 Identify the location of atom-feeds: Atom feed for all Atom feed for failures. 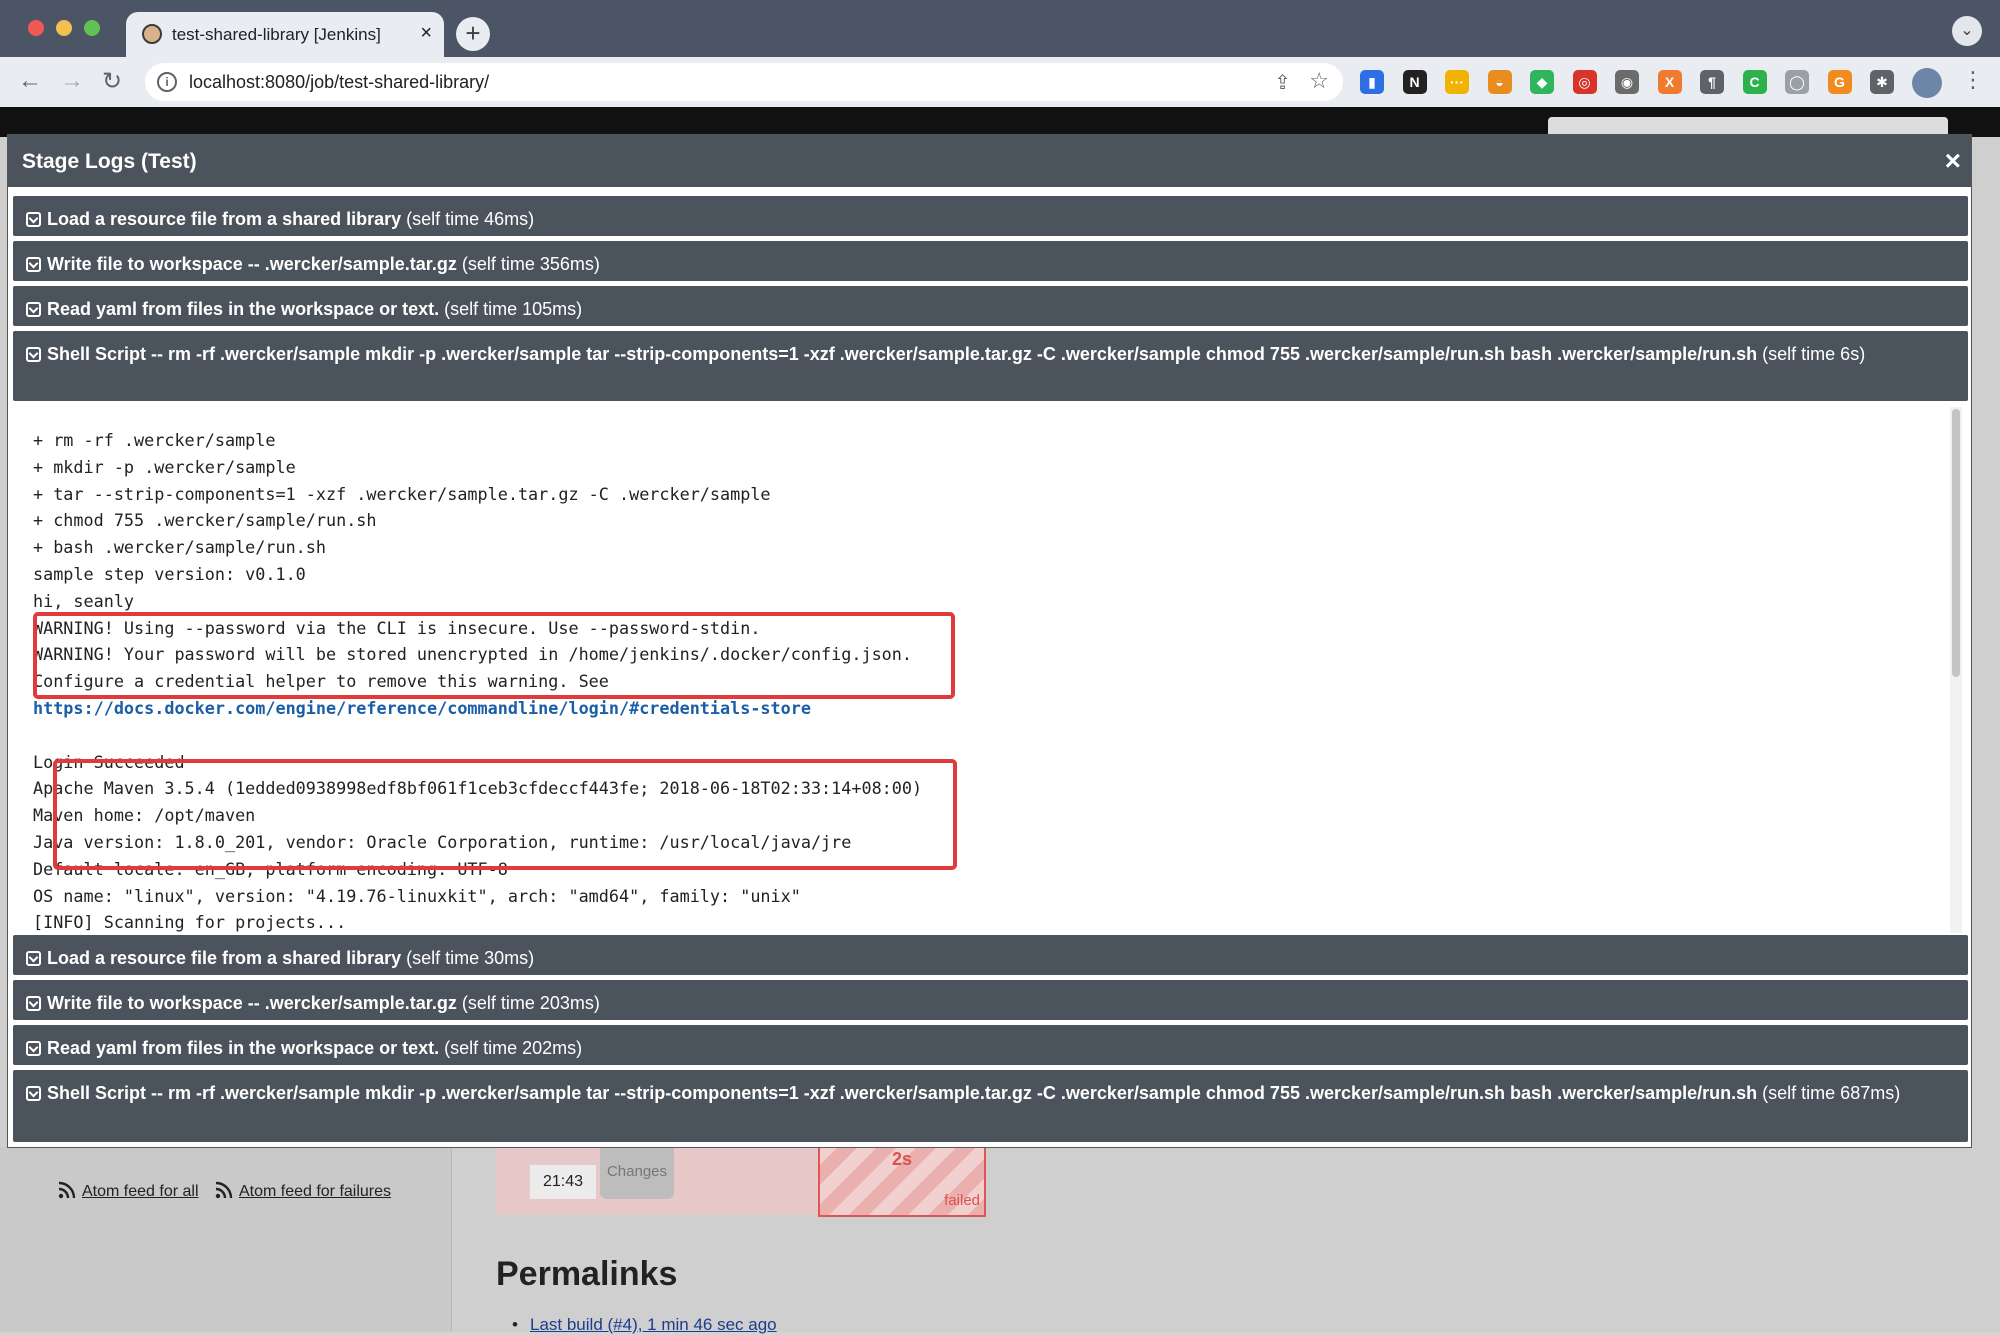
(230, 1191).